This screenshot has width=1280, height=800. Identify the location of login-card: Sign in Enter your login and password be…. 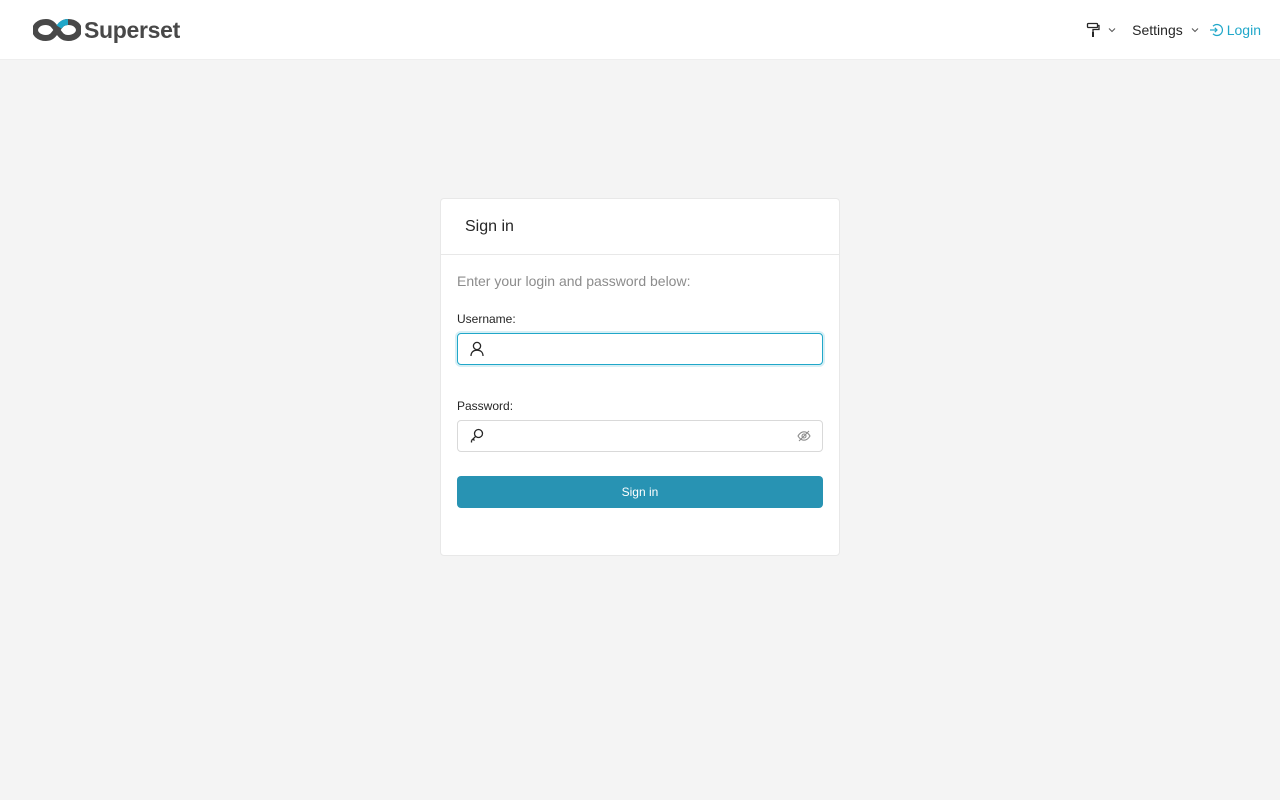
(640, 377).